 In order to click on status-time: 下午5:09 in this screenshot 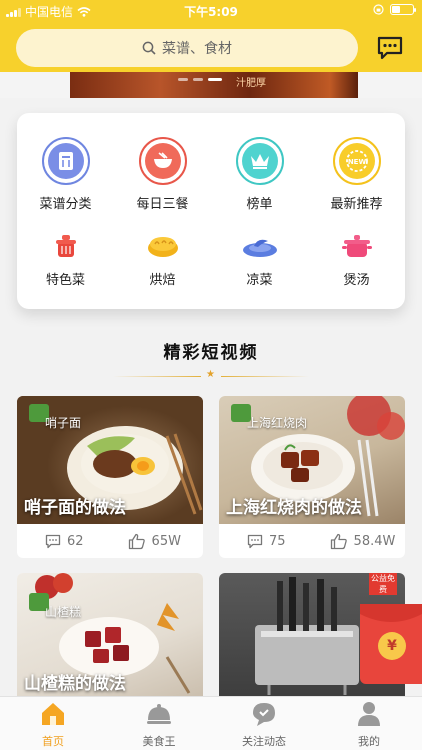, I will do `click(211, 12)`.